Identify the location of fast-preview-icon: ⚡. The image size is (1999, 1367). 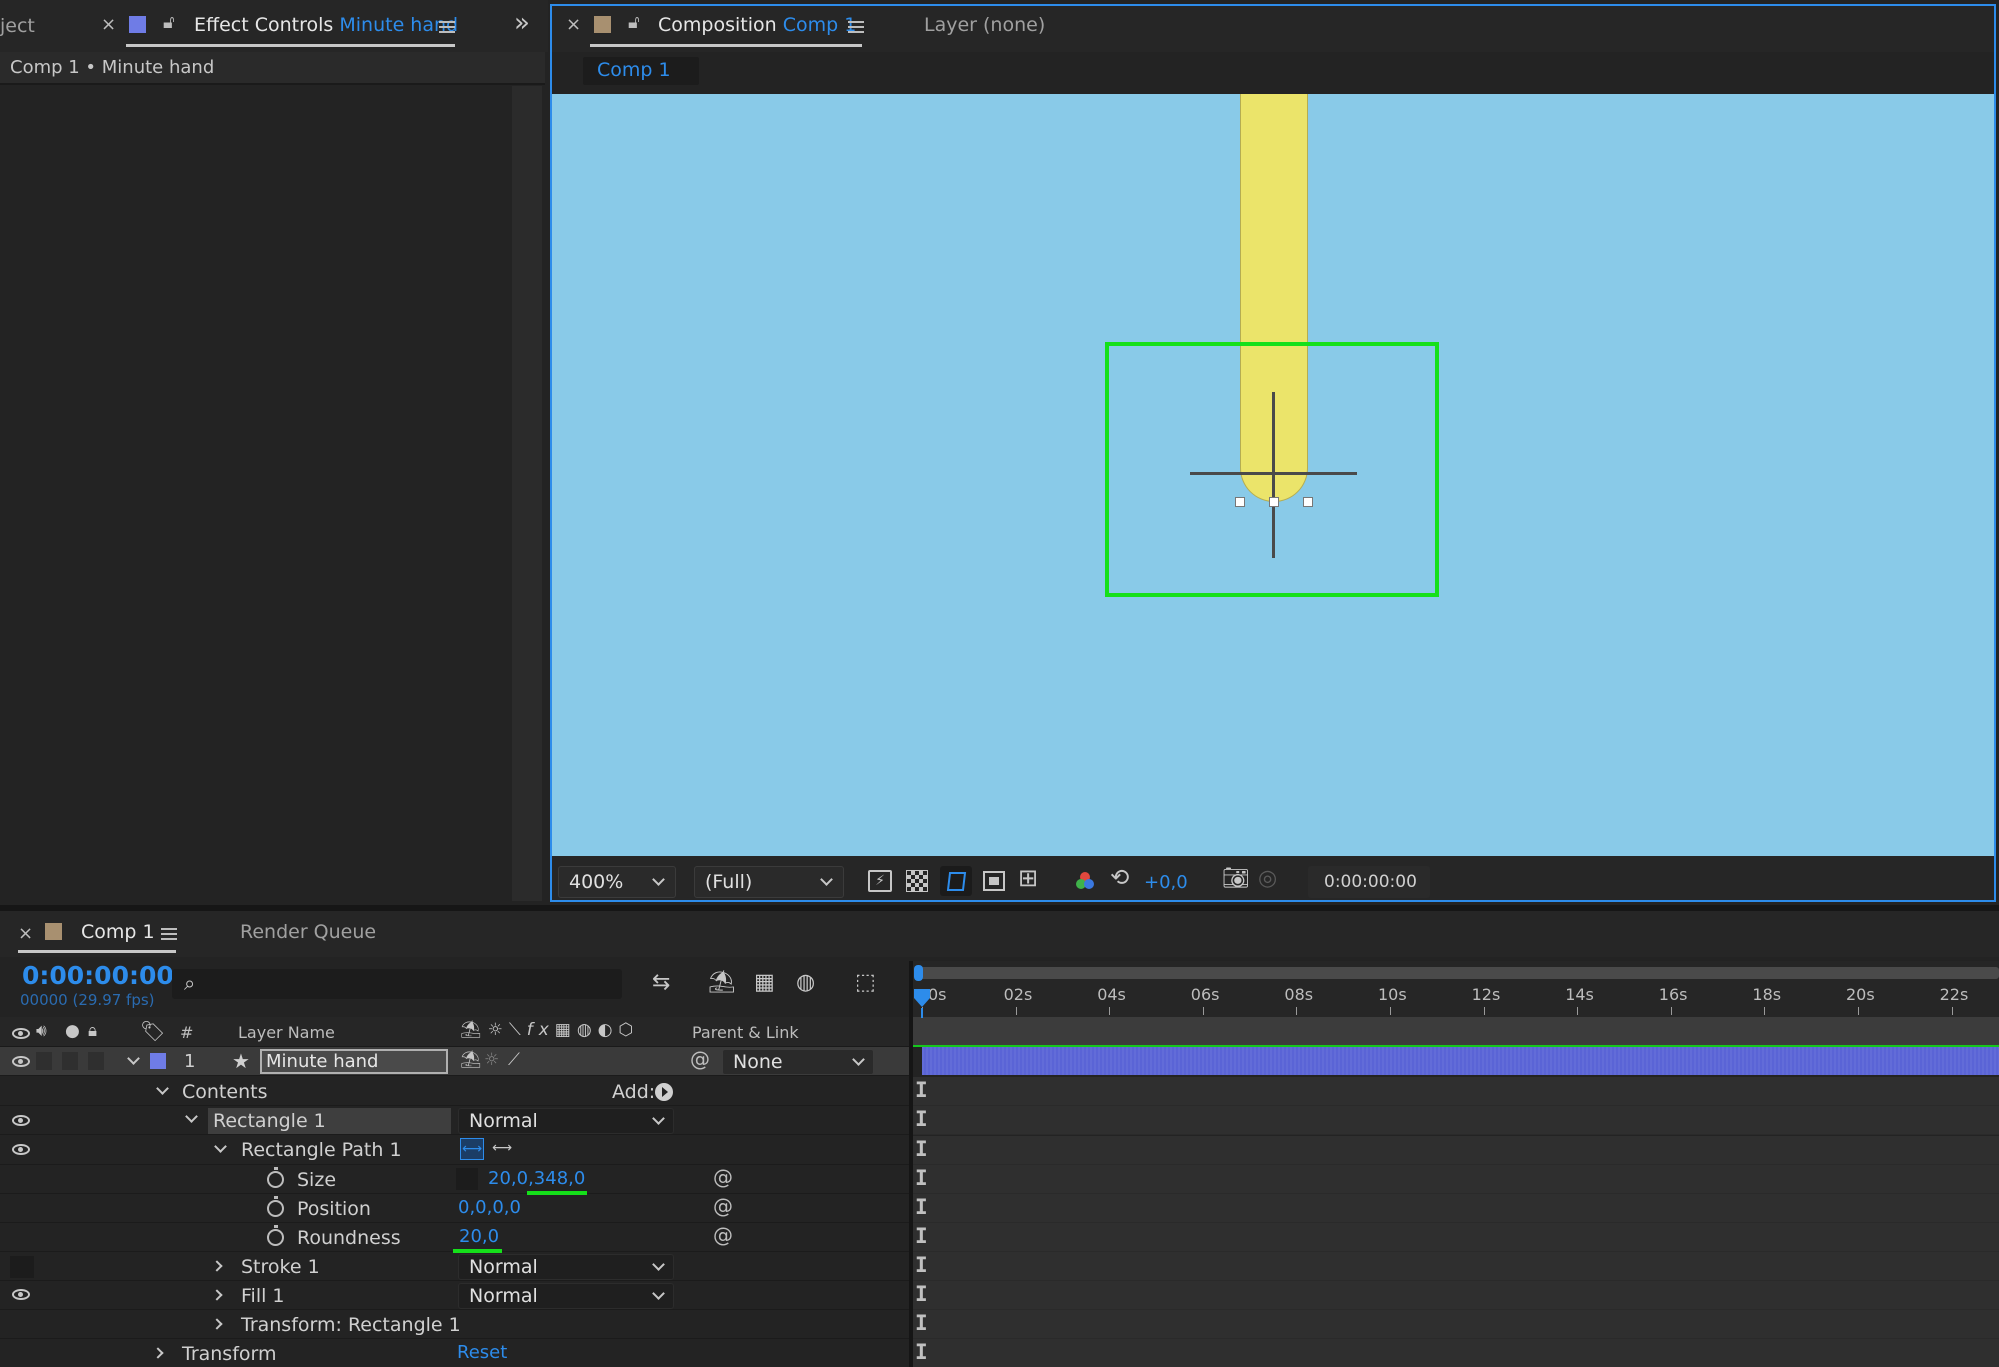
(880, 881).